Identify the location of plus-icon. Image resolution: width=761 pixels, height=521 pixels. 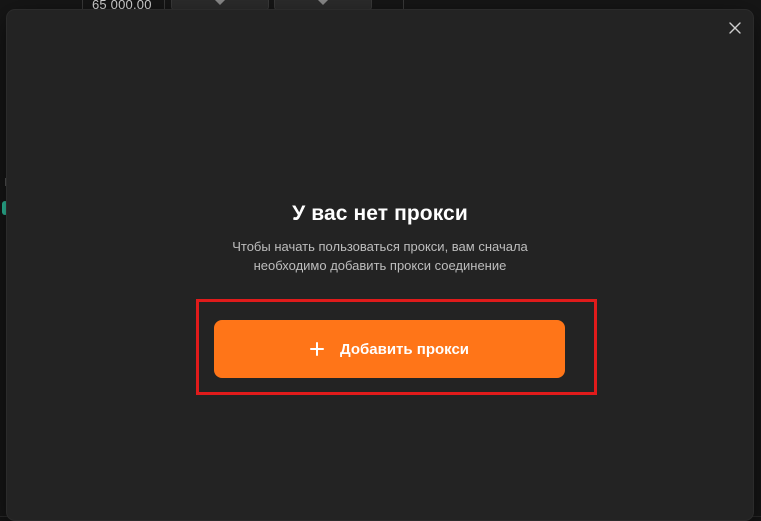
(316, 349).